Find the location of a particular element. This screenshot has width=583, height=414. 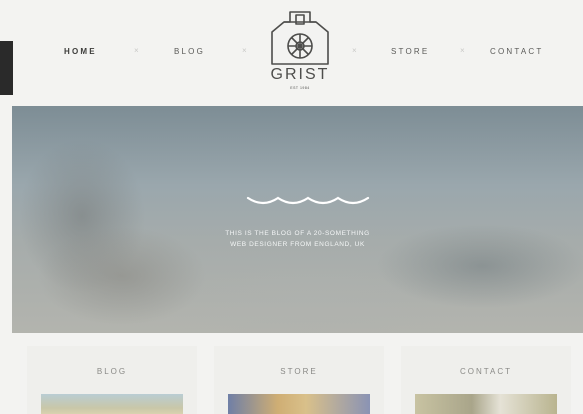

nav-store-link: STORE is located at coordinates (410, 51).